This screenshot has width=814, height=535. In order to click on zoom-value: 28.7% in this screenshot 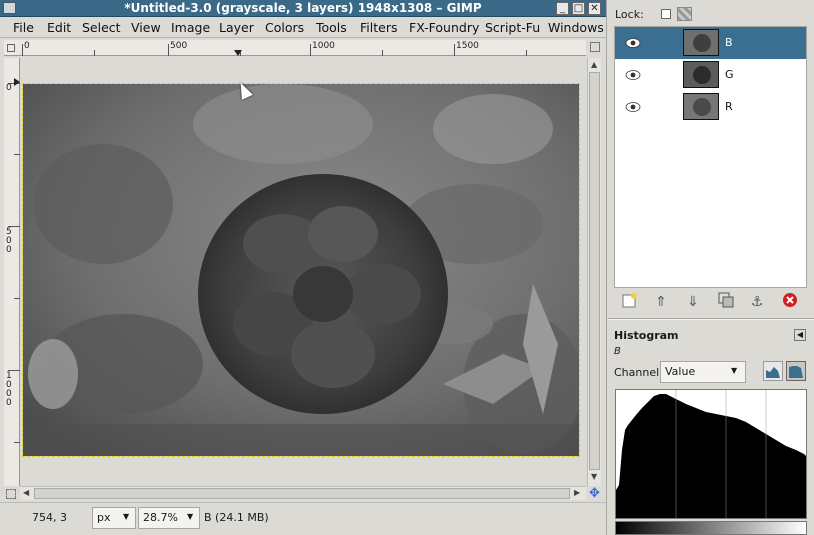, I will do `click(160, 517)`.